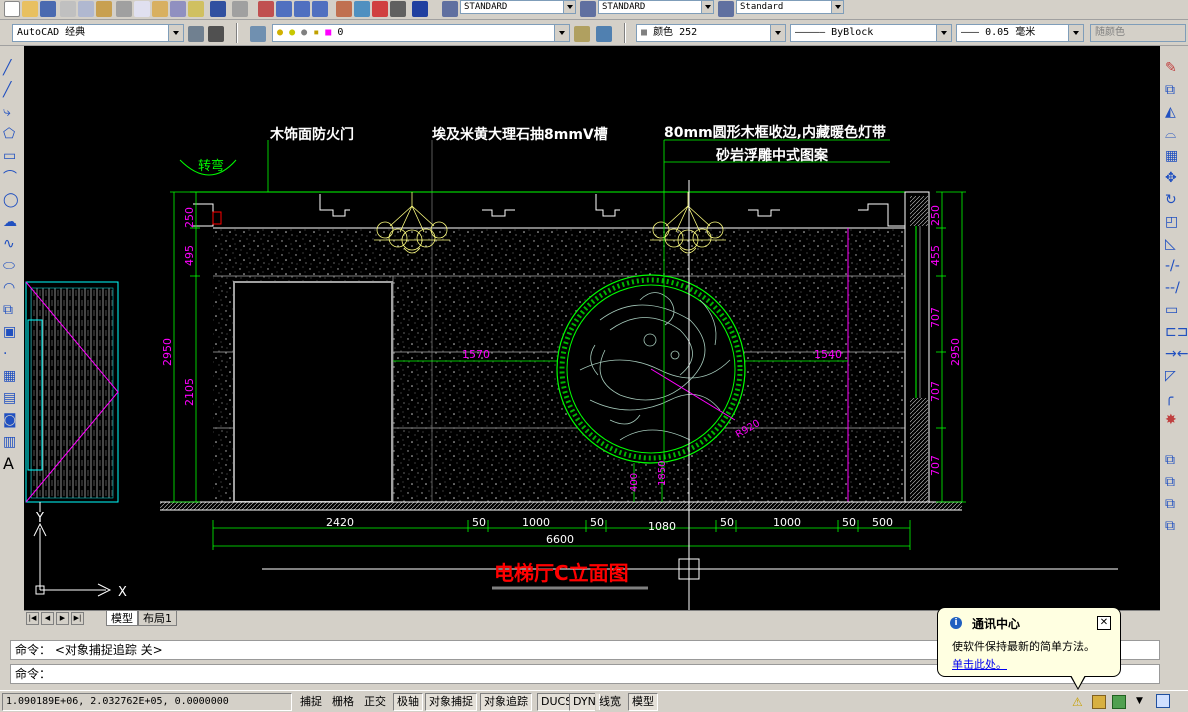 Image resolution: width=1188 pixels, height=712 pixels. What do you see at coordinates (11, 90) in the screenshot?
I see `construction-line-icon: ╱` at bounding box center [11, 90].